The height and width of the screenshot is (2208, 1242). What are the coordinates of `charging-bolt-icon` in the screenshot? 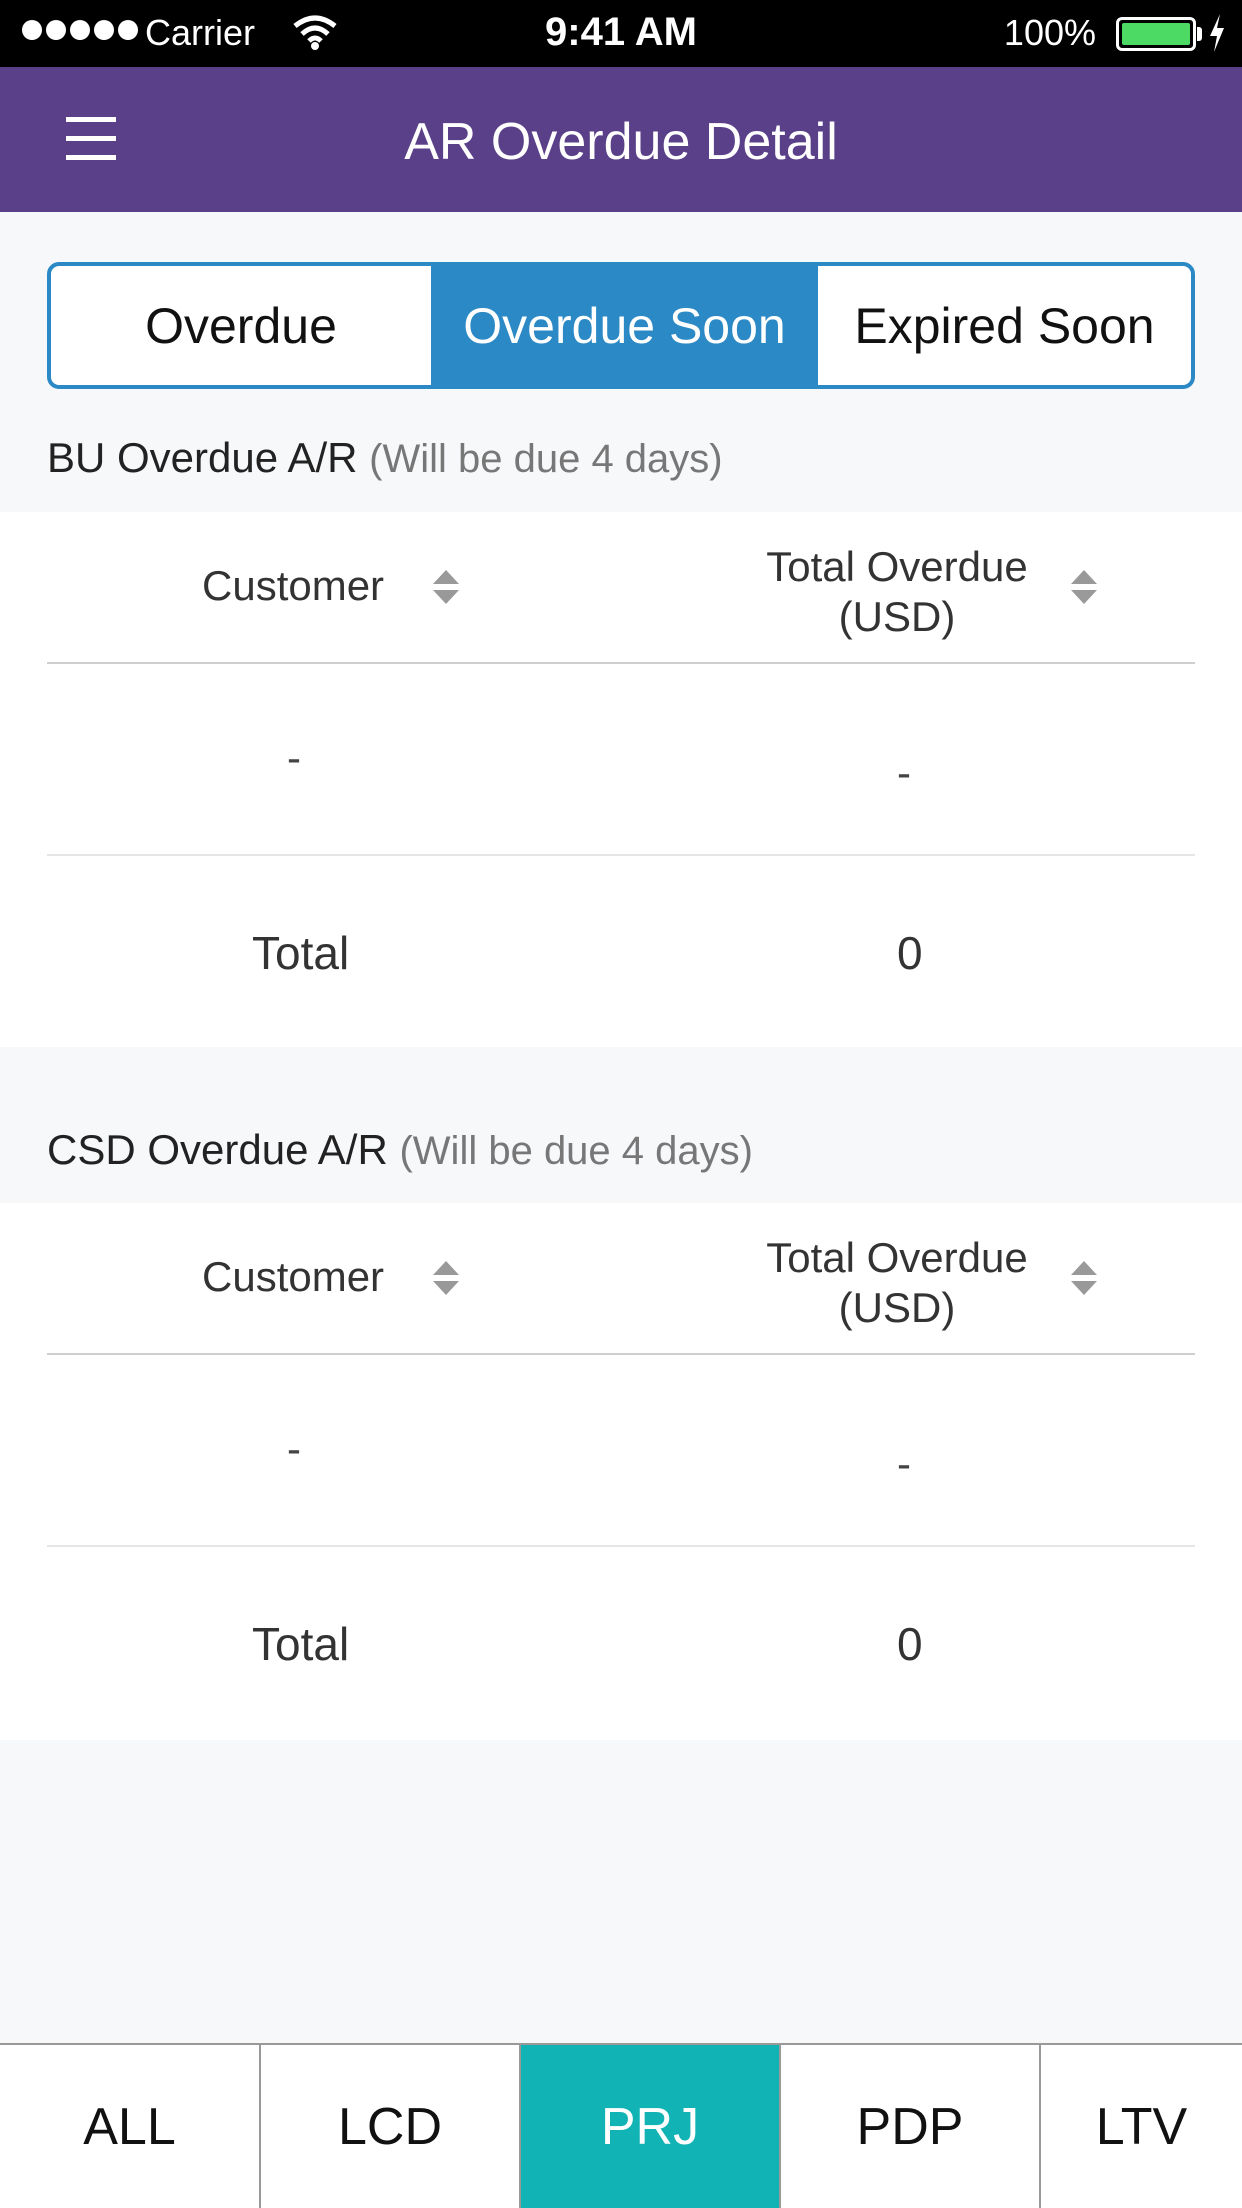 It's located at (1217, 33).